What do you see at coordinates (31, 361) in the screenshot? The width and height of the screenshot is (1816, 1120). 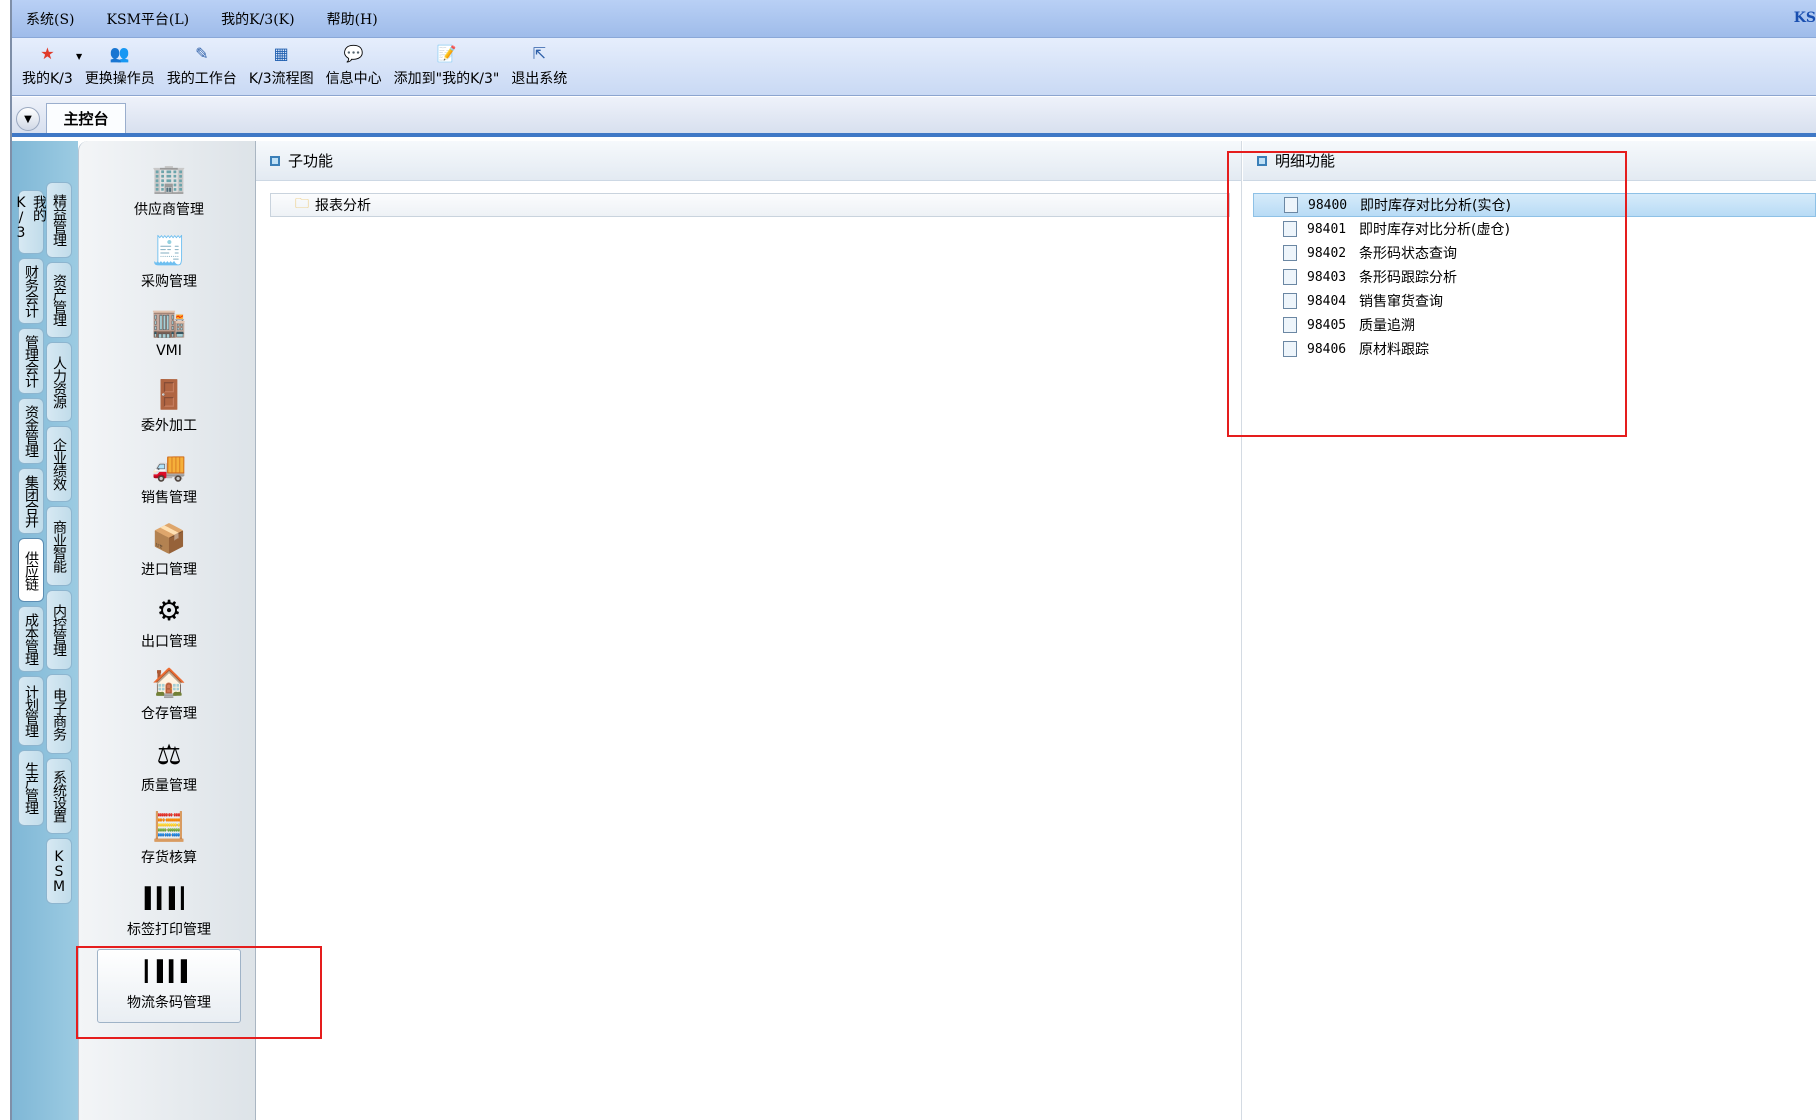 I see `nav-tab-management-accounting: 管理会计` at bounding box center [31, 361].